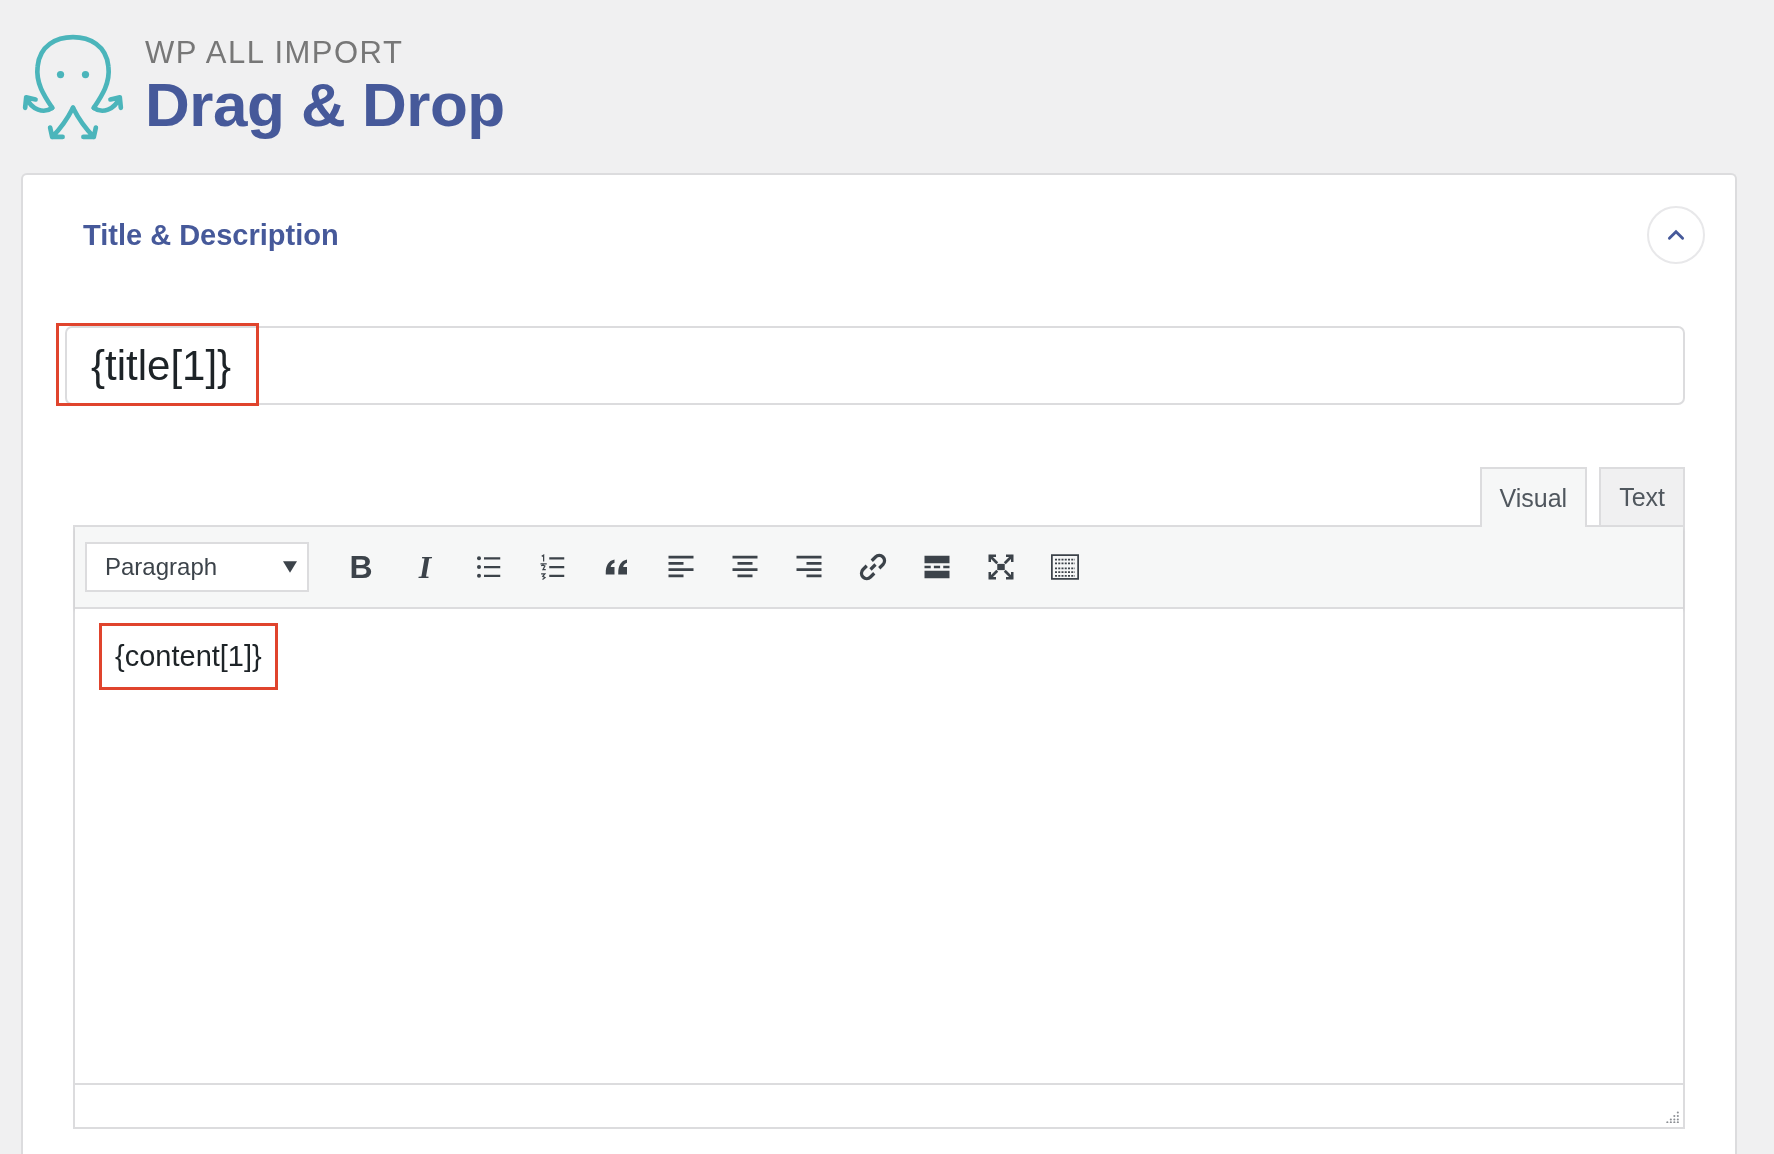 This screenshot has width=1774, height=1154. Describe the element at coordinates (425, 567) in the screenshot. I see `italic-button: I` at that location.